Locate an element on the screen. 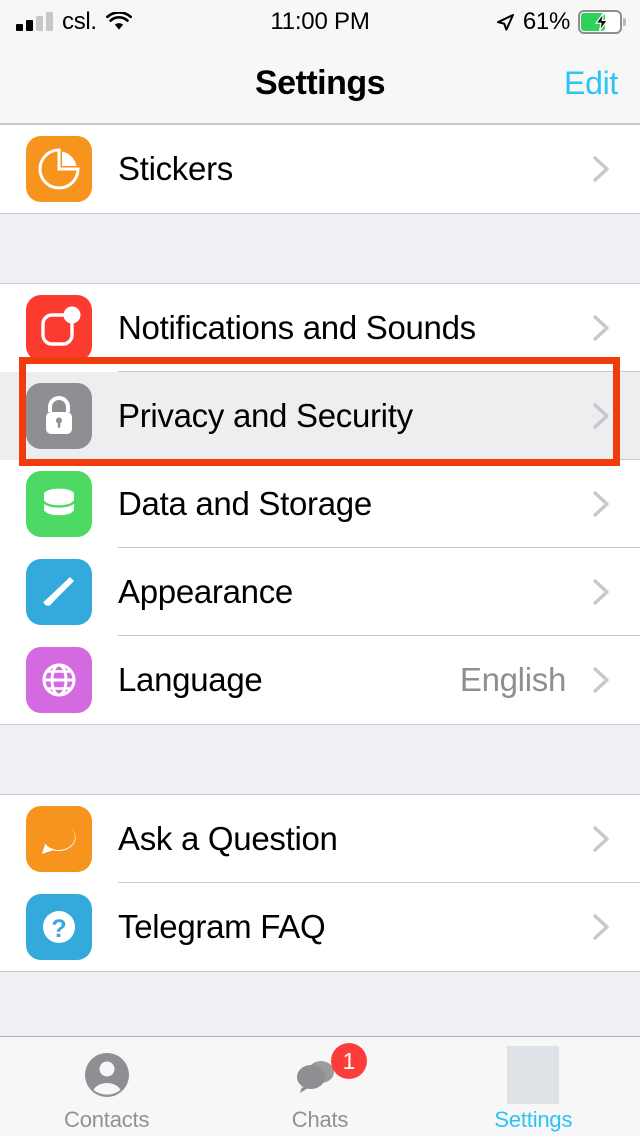 This screenshot has width=640, height=1136. tab-settings: Settings is located at coordinates (533, 1086).